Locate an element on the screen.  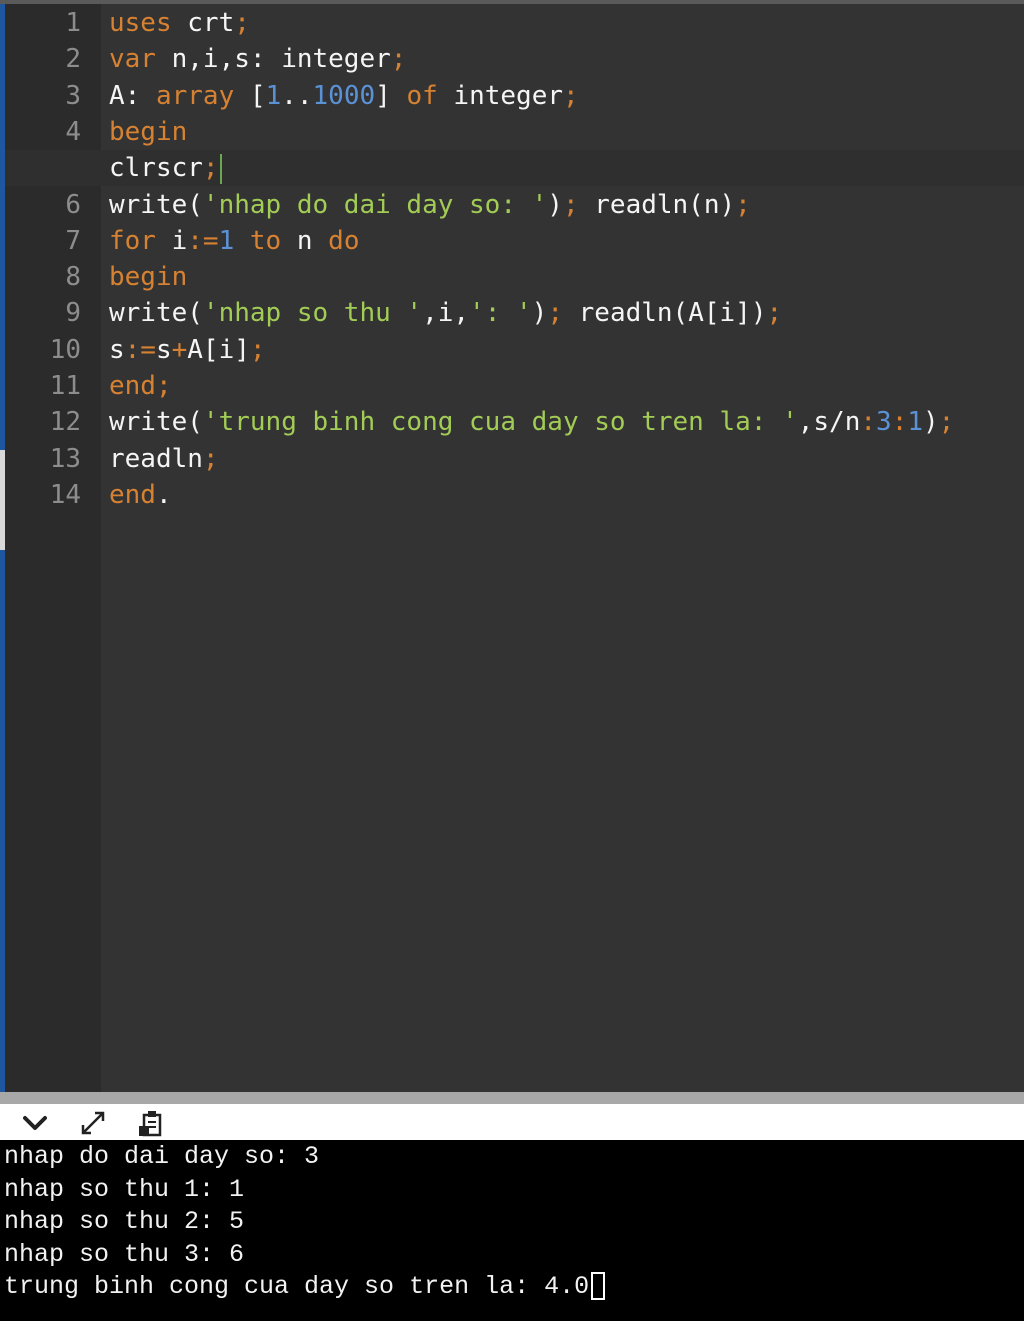
expand-icon is located at coordinates (93, 1123).